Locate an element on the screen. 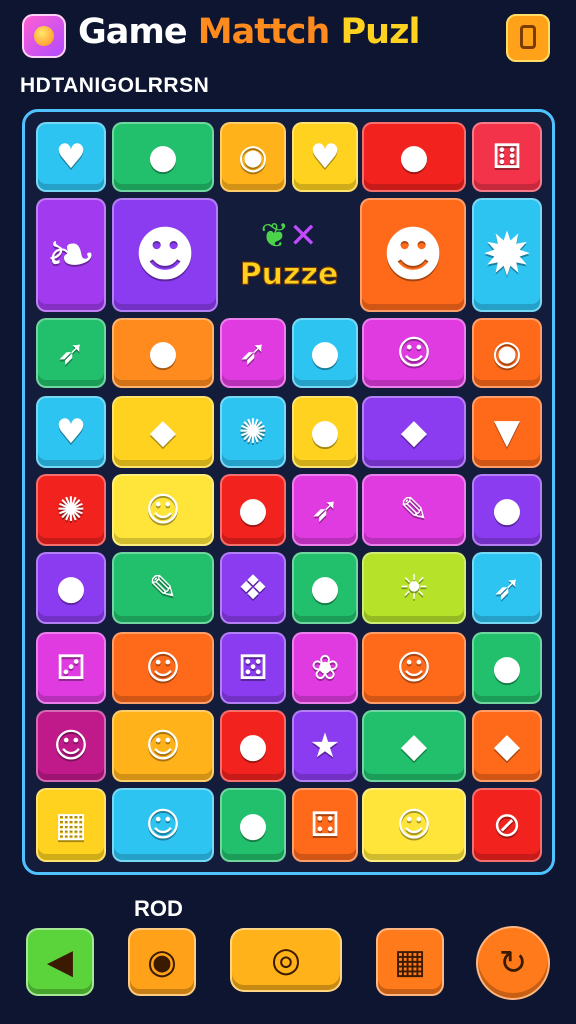  dice-icon: ⚂ is located at coordinates (71, 668).